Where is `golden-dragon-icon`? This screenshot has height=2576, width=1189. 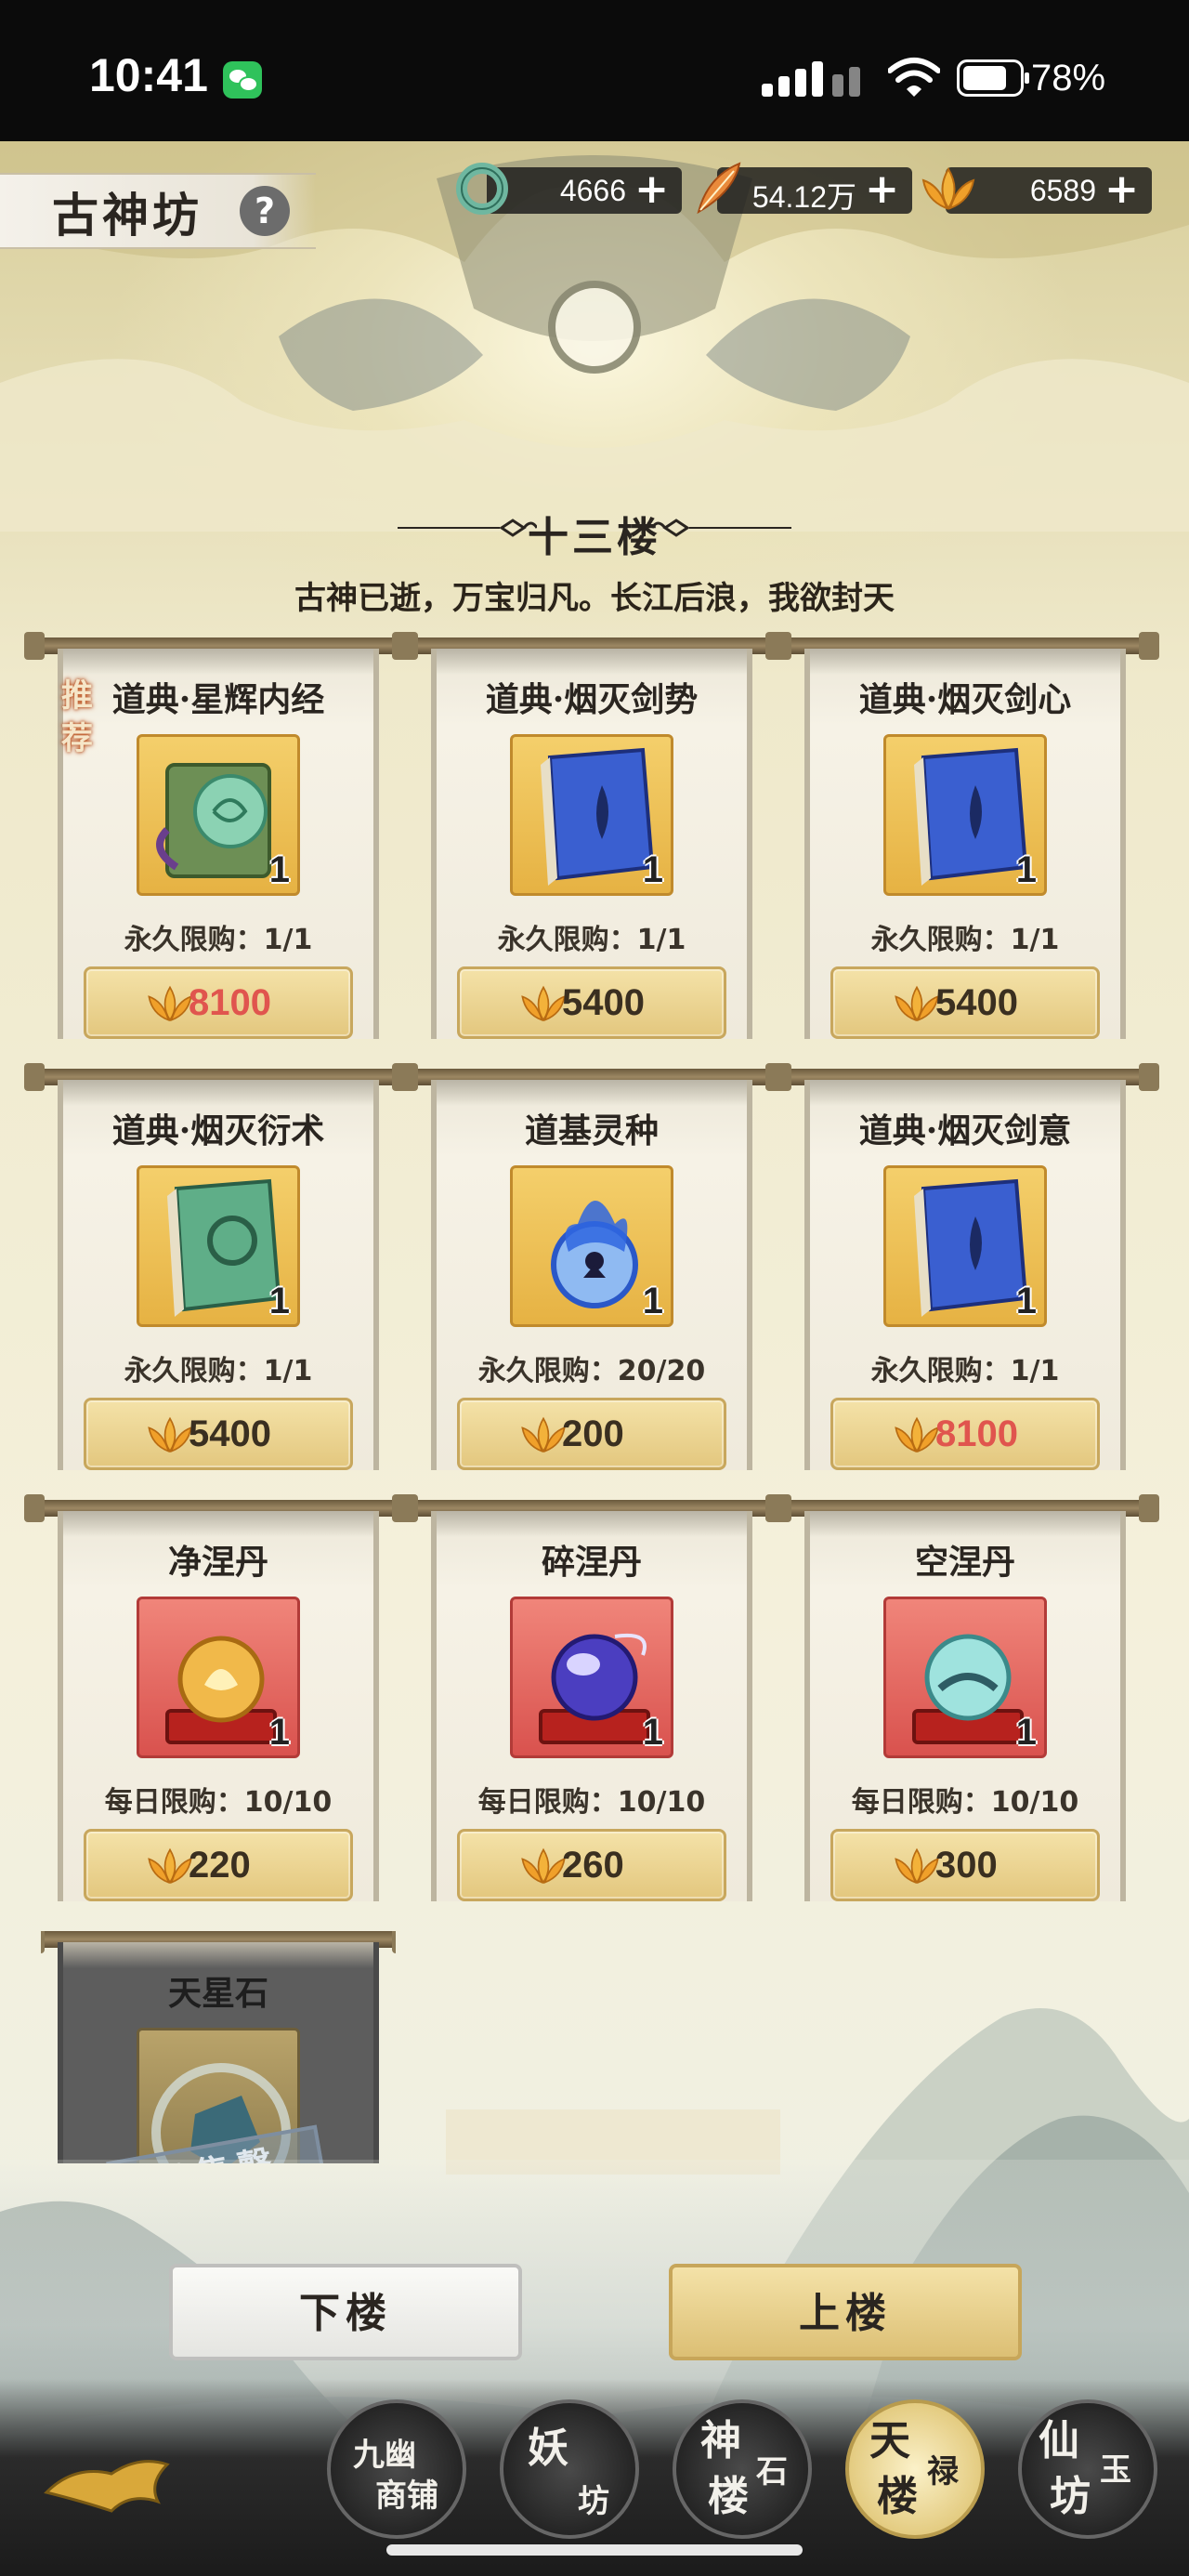 golden-dragon-icon is located at coordinates (107, 2486).